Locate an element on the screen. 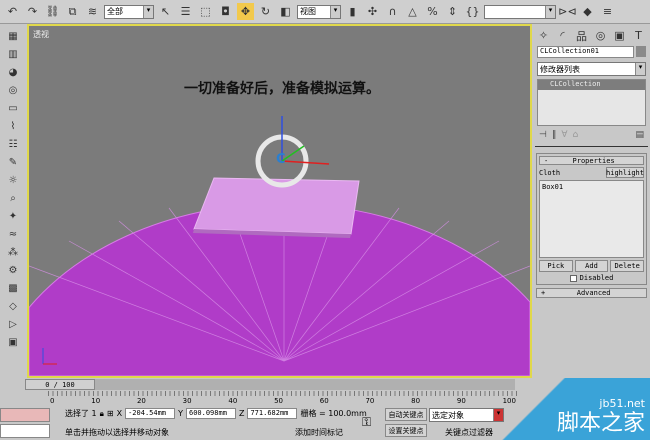 This screenshot has height=440, width=650. utilities-tab-icon: T is located at coordinates (638, 35).